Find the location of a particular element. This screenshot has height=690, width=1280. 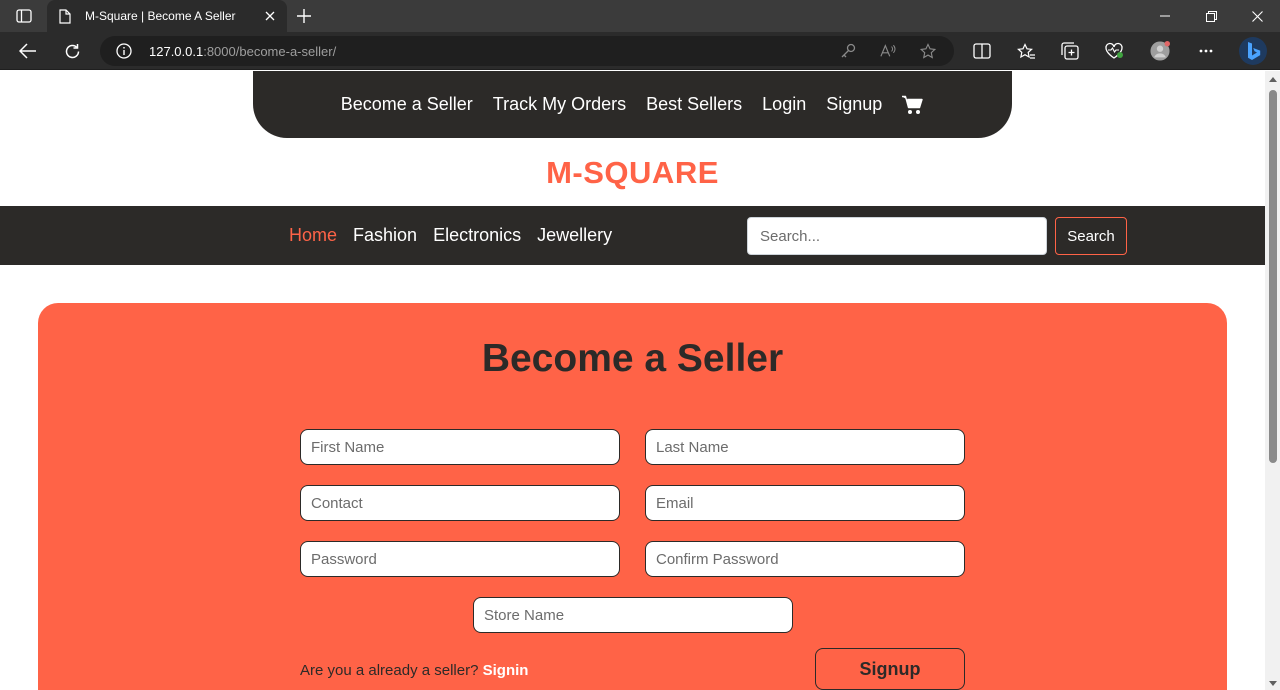

nav-track-orders: Track My Orders is located at coordinates (559, 104).